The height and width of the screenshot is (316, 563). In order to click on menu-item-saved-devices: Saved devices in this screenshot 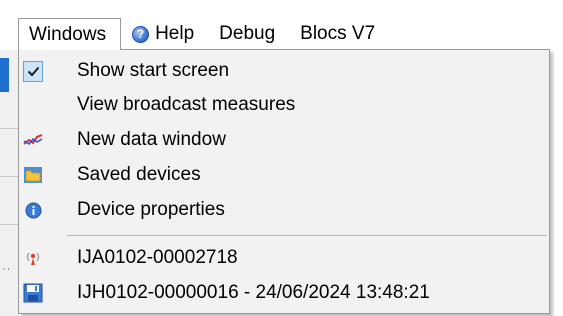, I will do `click(284, 175)`.